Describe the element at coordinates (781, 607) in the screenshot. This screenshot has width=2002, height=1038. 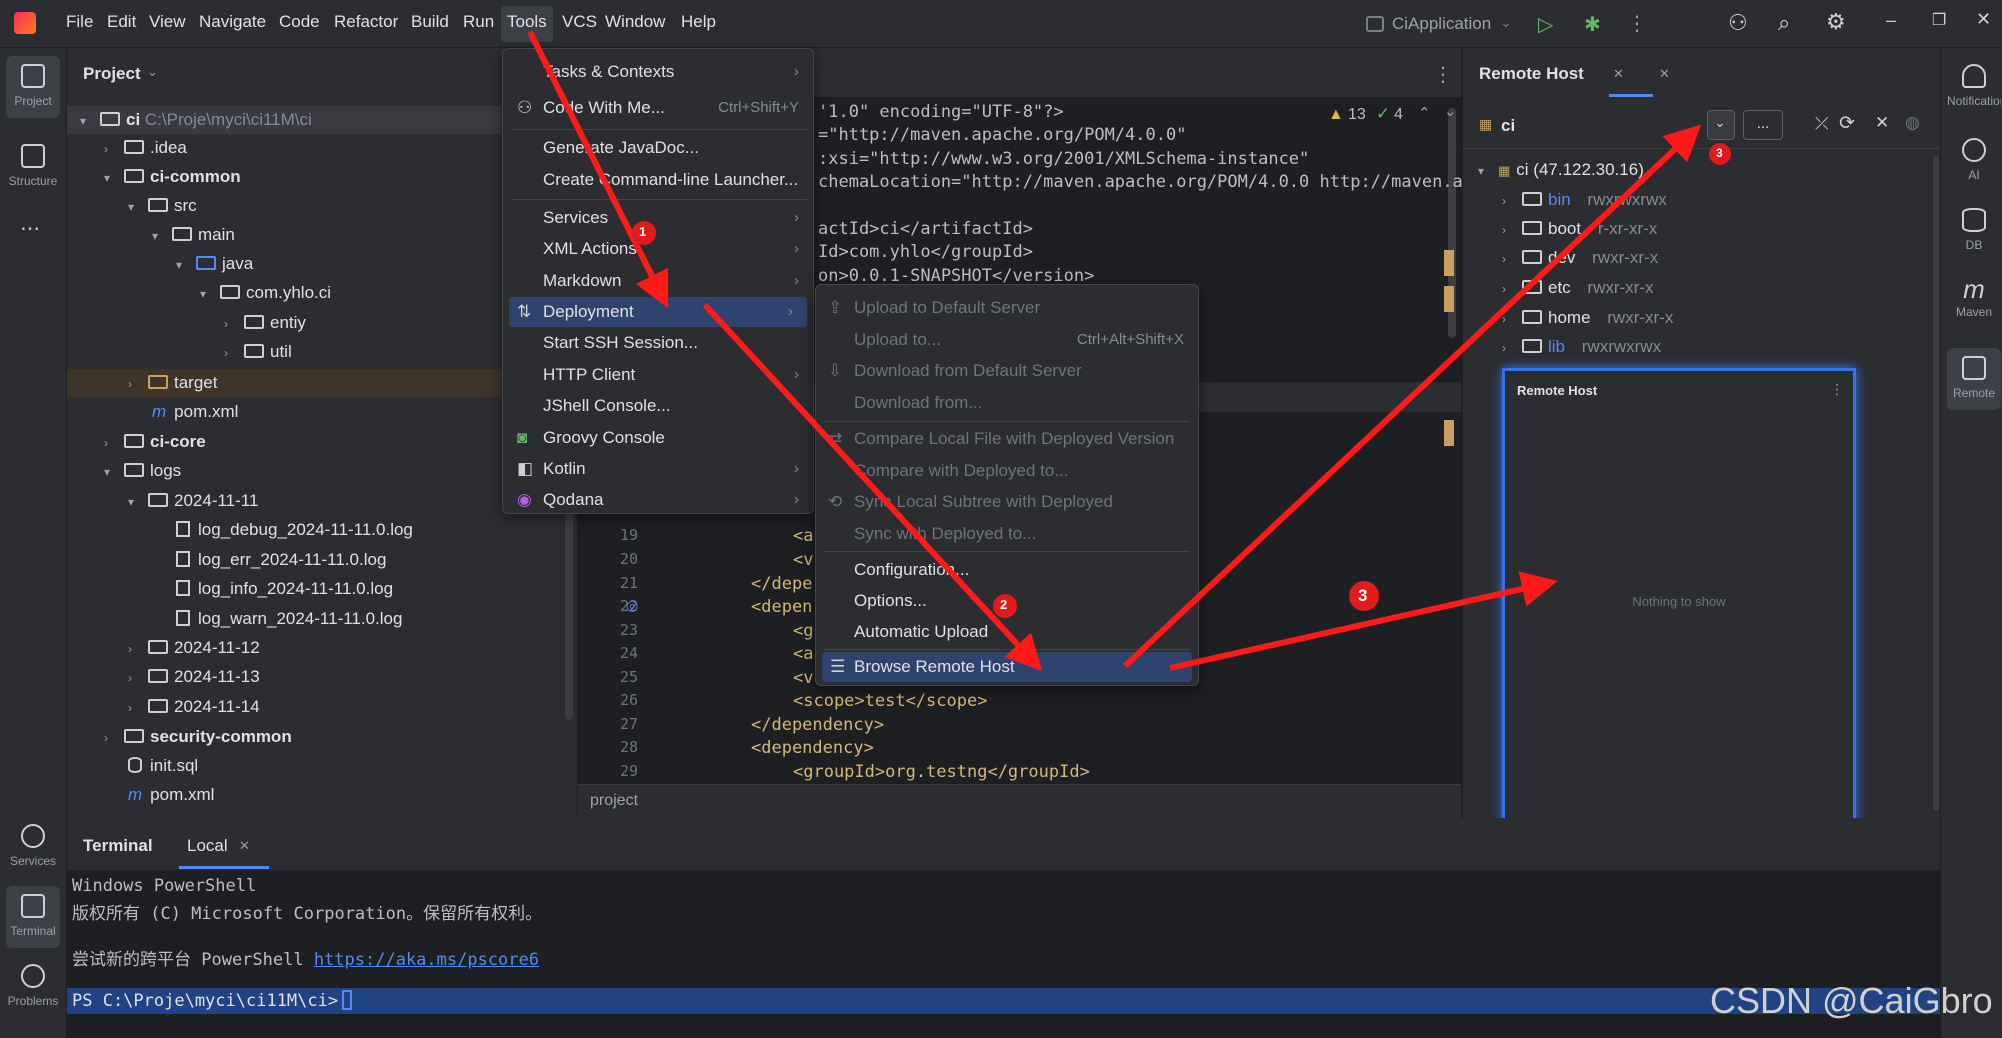
I see `code-line: <depen` at that location.